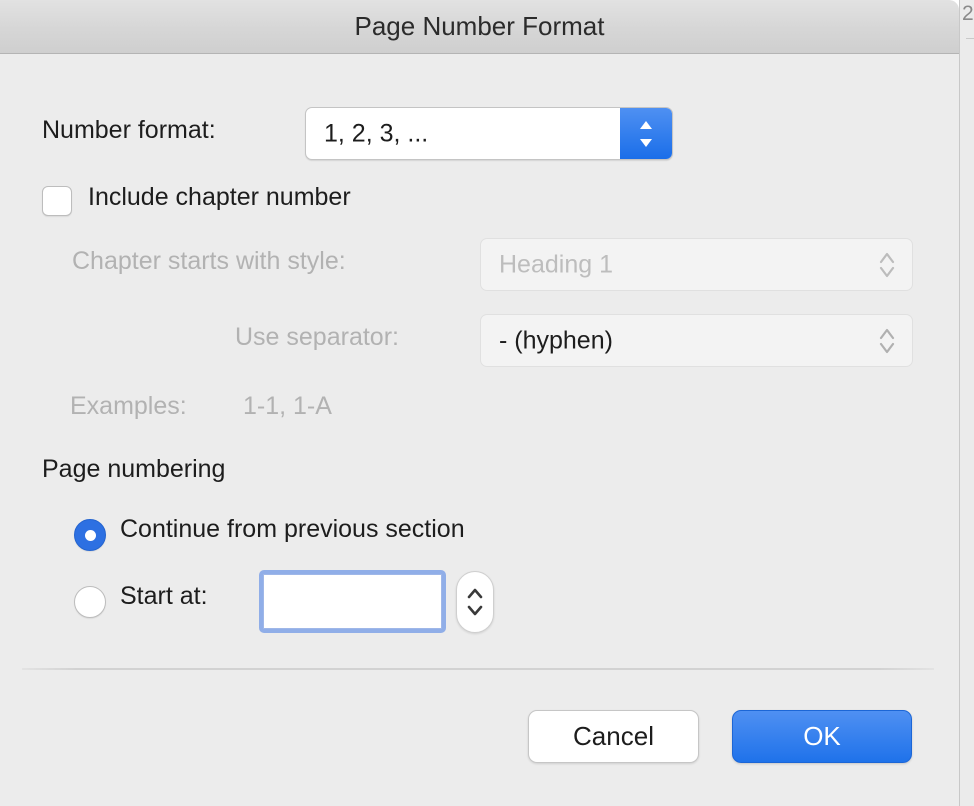  I want to click on chapter-starts-with-style-popup-button: Heading 1, so click(696, 264).